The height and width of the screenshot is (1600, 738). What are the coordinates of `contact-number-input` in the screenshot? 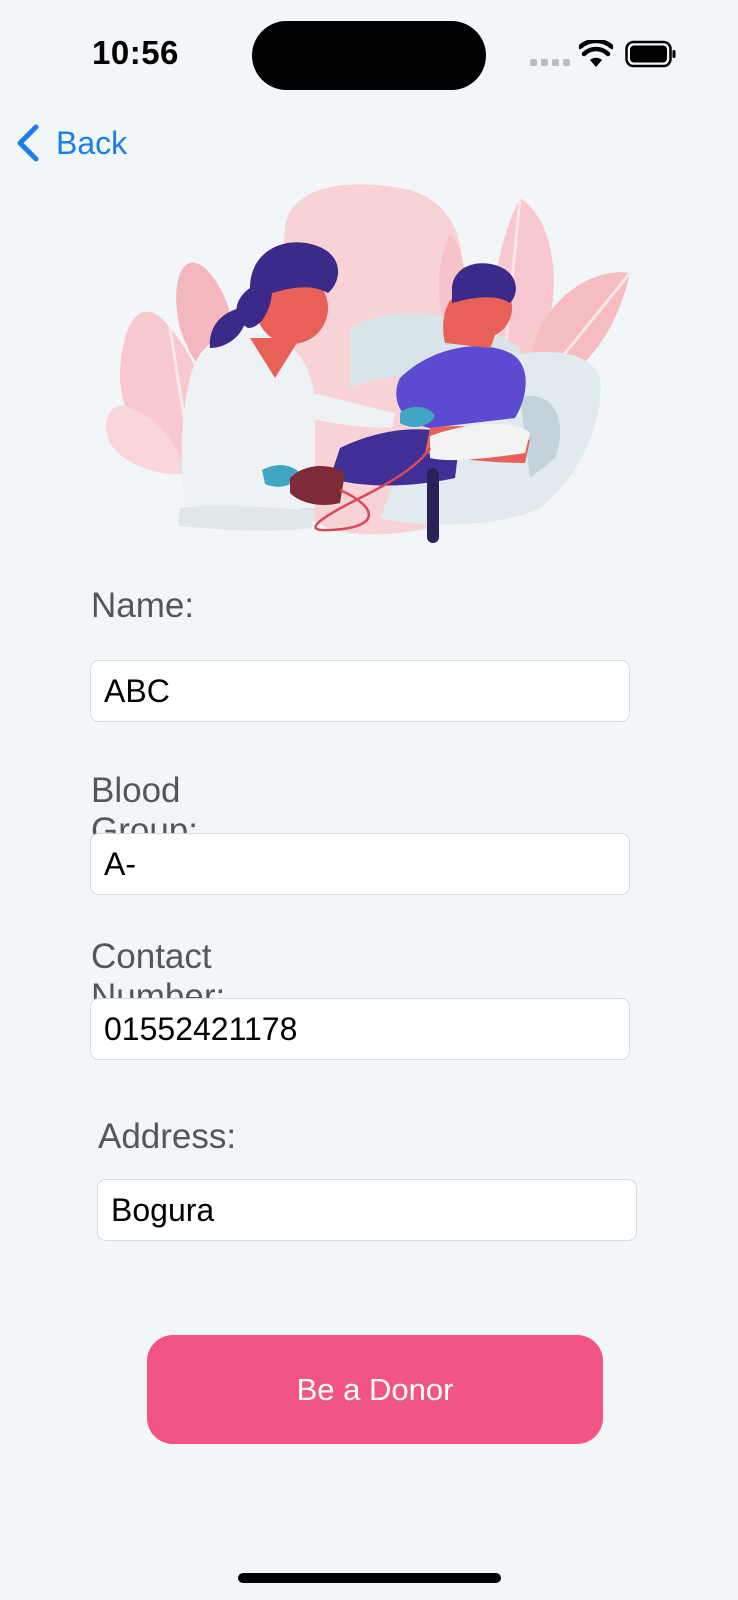 It's located at (360, 1029).